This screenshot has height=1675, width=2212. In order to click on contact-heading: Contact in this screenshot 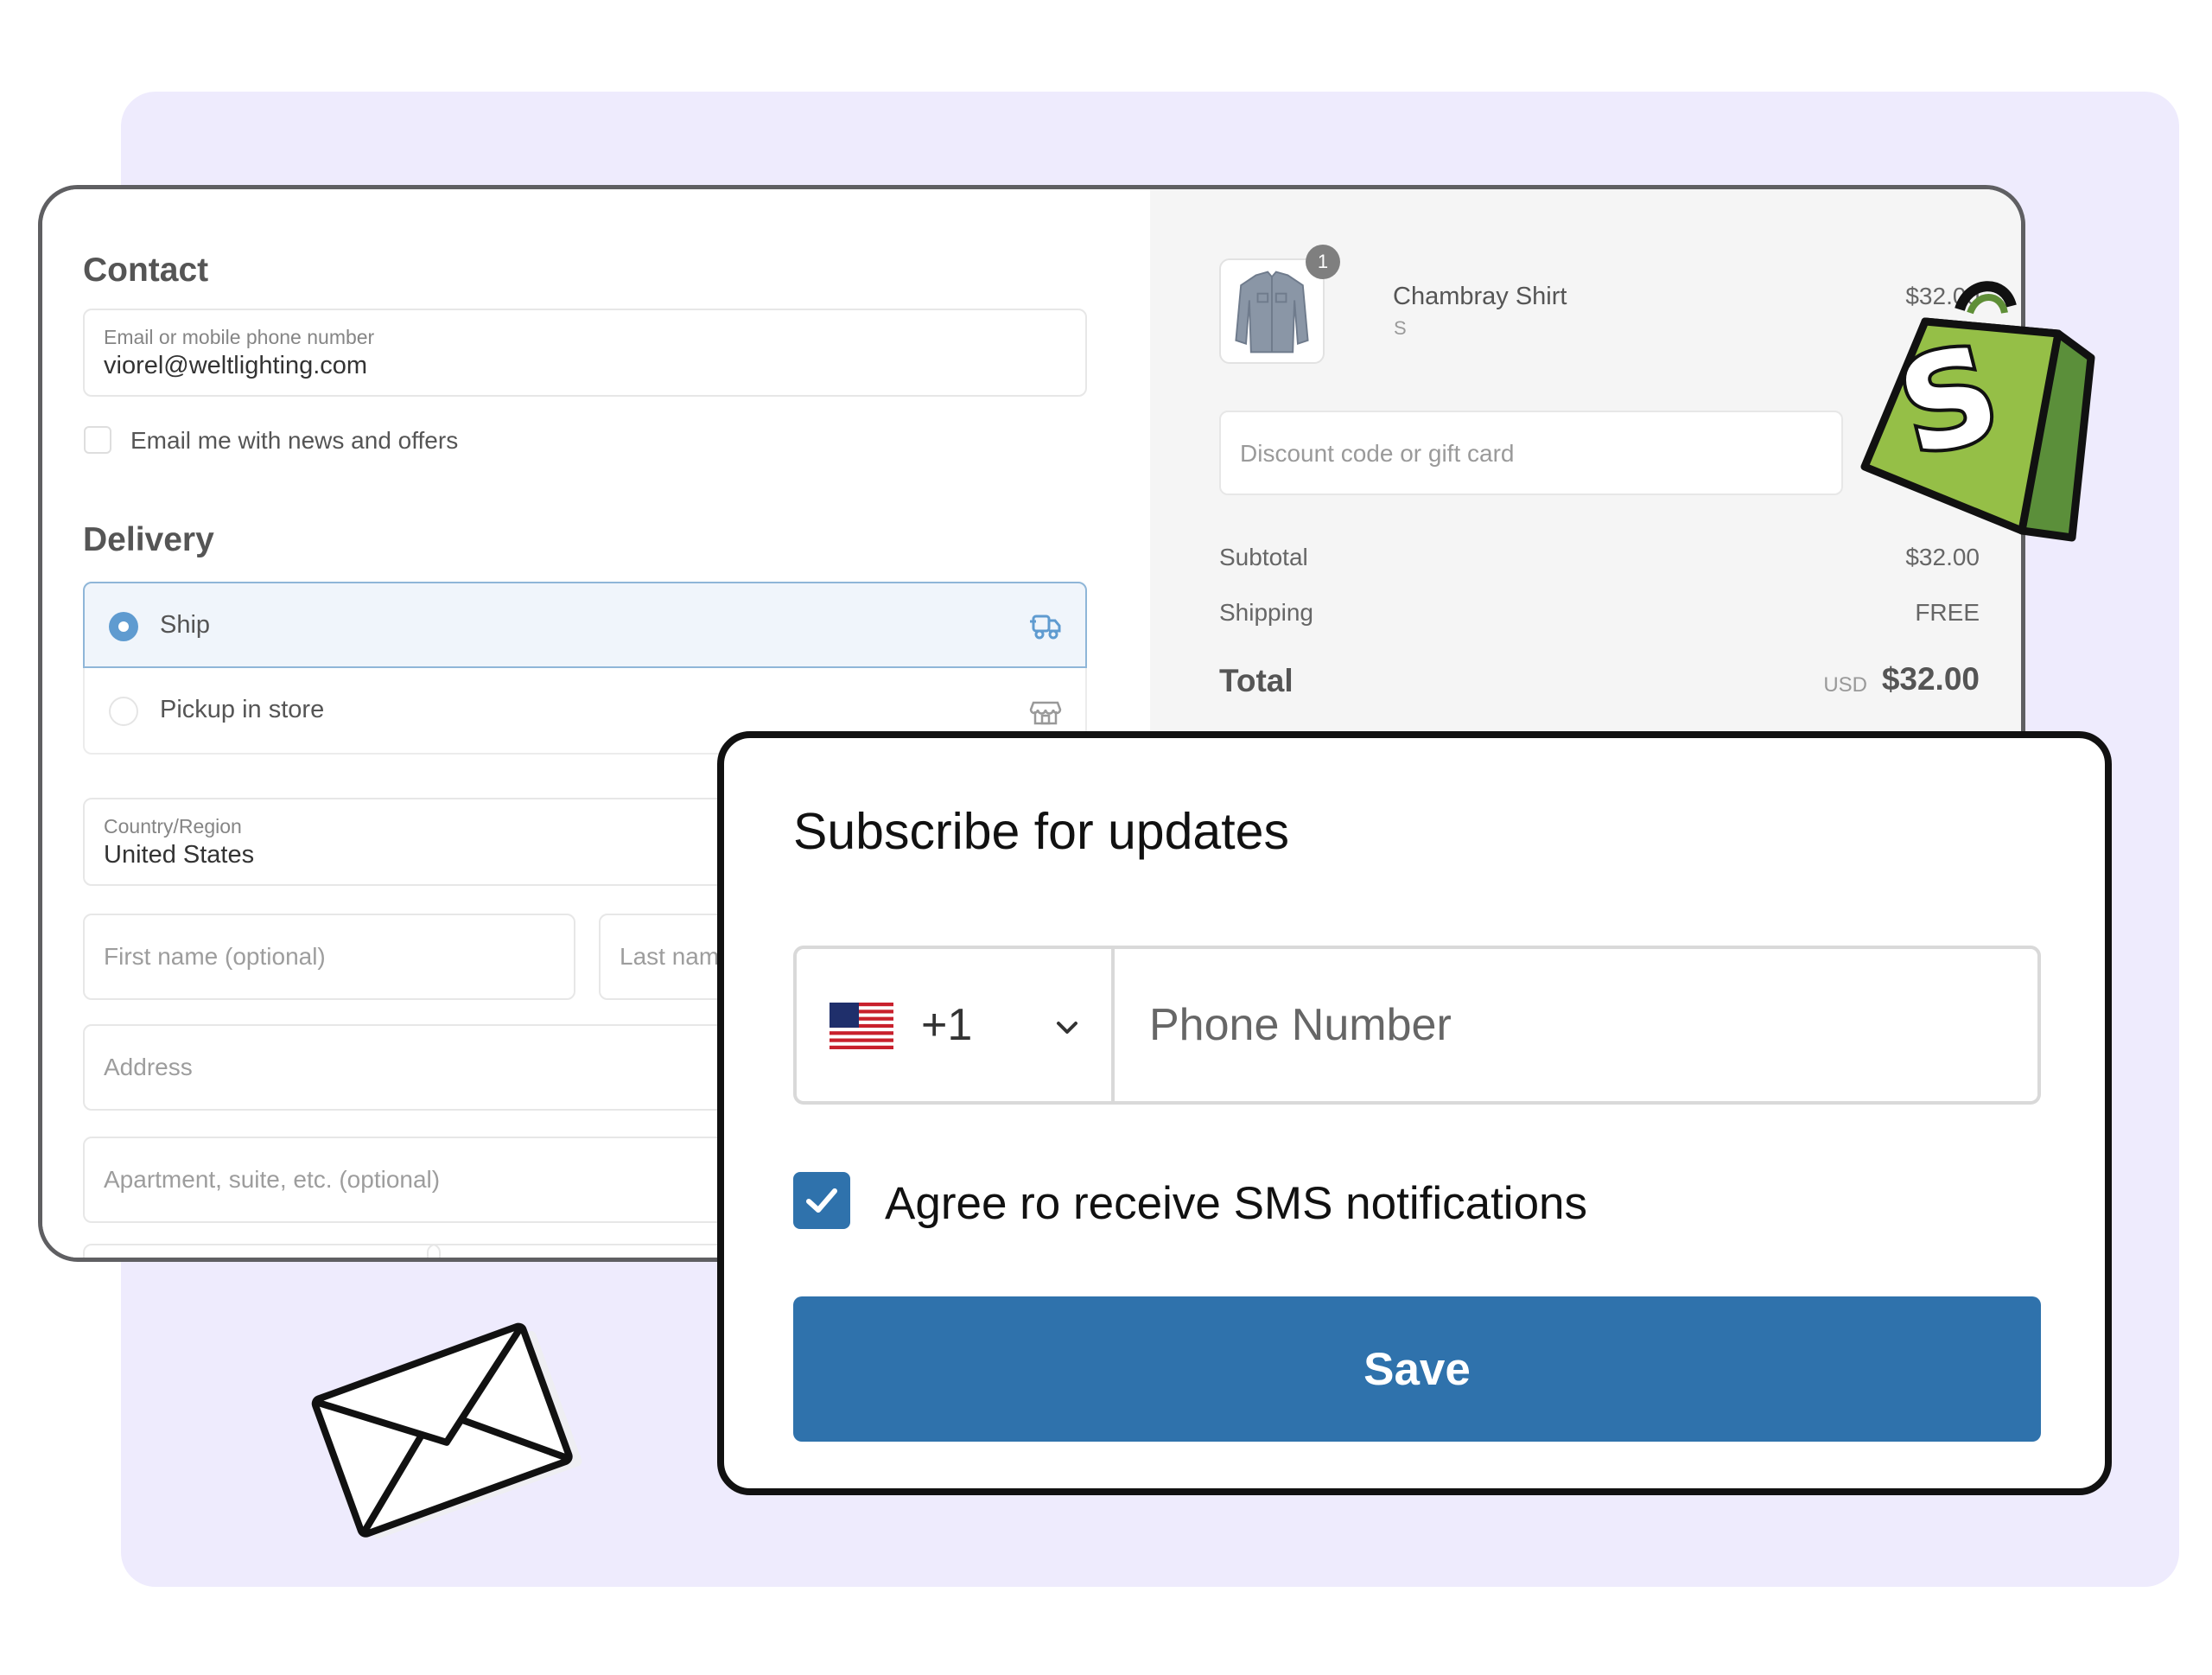, I will do `click(146, 270)`.